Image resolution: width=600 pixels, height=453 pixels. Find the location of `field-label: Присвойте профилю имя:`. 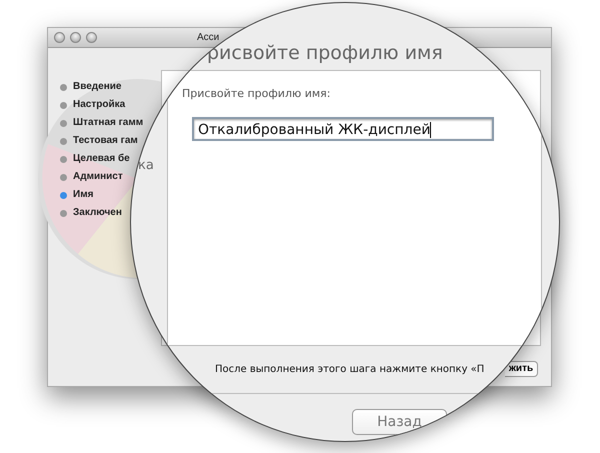

field-label: Присвойте профилю имя: is located at coordinates (256, 94).